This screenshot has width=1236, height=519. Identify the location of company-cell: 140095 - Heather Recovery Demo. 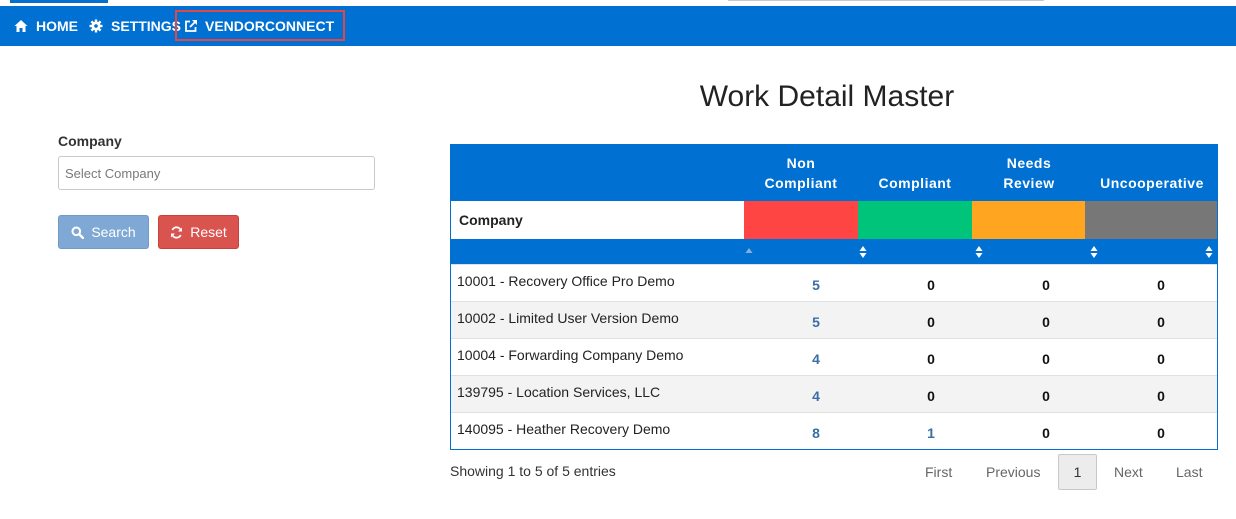
(564, 429).